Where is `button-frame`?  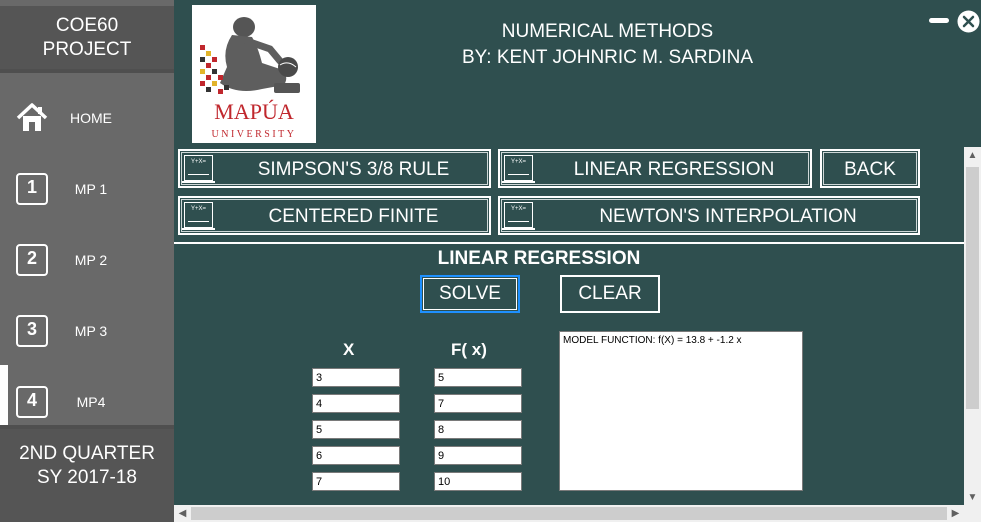
button-frame is located at coordinates (470, 294).